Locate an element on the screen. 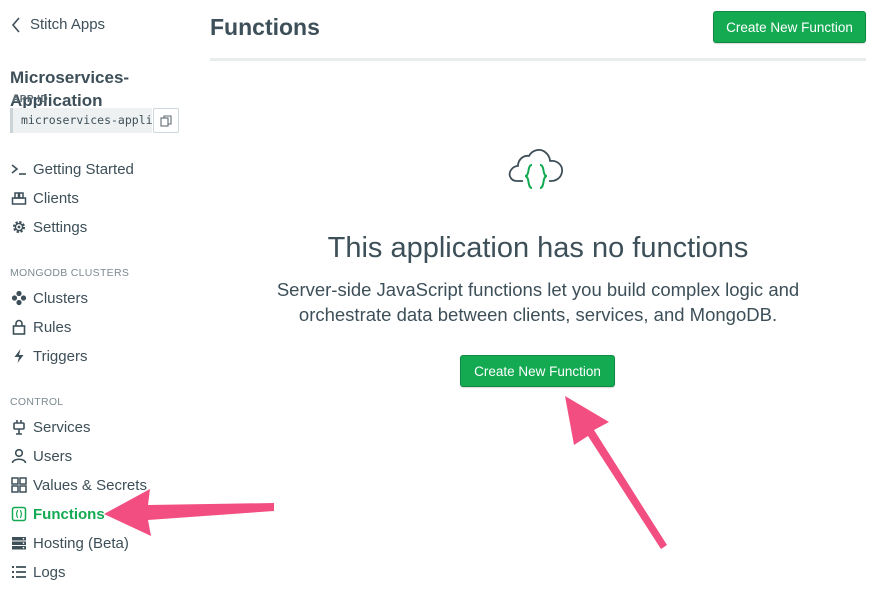 This screenshot has width=873, height=589. sidebar-item-label: Services is located at coordinates (62, 427).